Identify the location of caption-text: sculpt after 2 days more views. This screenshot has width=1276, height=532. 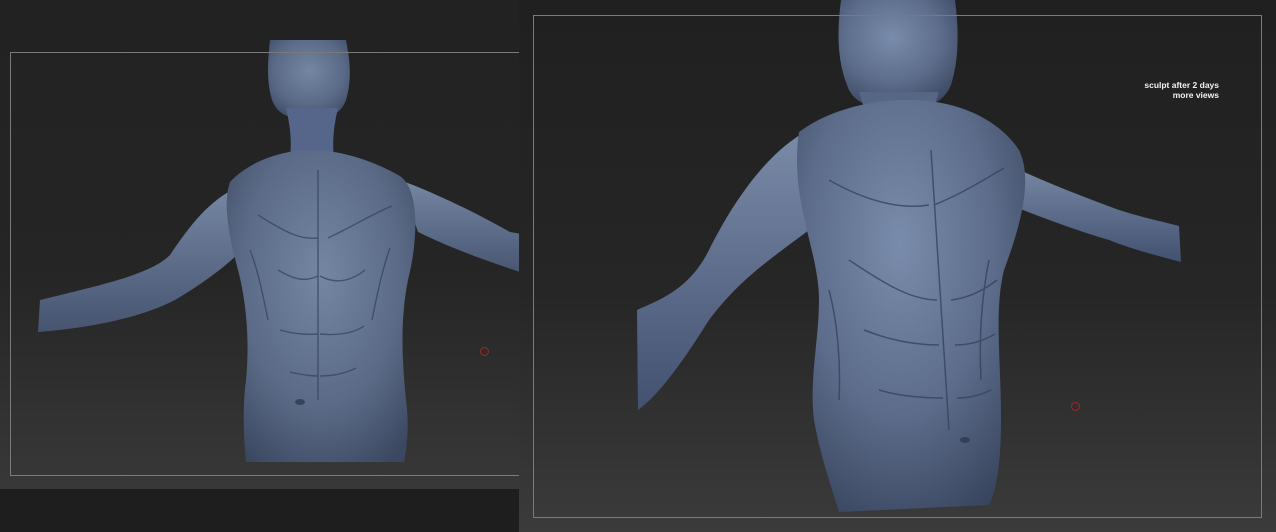
(1181, 90).